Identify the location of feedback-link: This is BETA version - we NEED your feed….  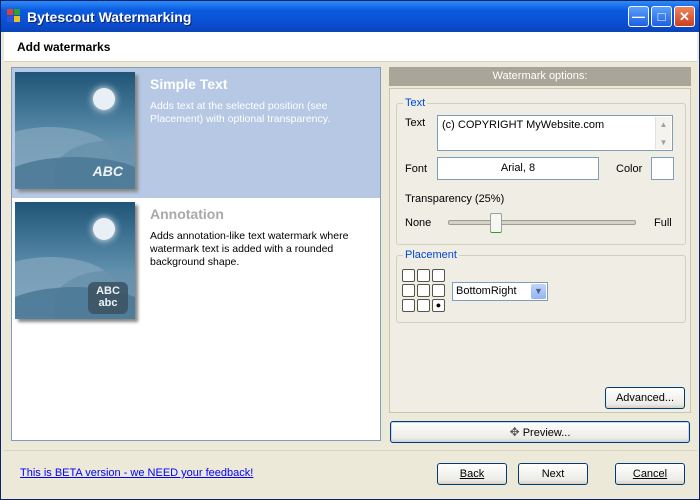
(136, 473).